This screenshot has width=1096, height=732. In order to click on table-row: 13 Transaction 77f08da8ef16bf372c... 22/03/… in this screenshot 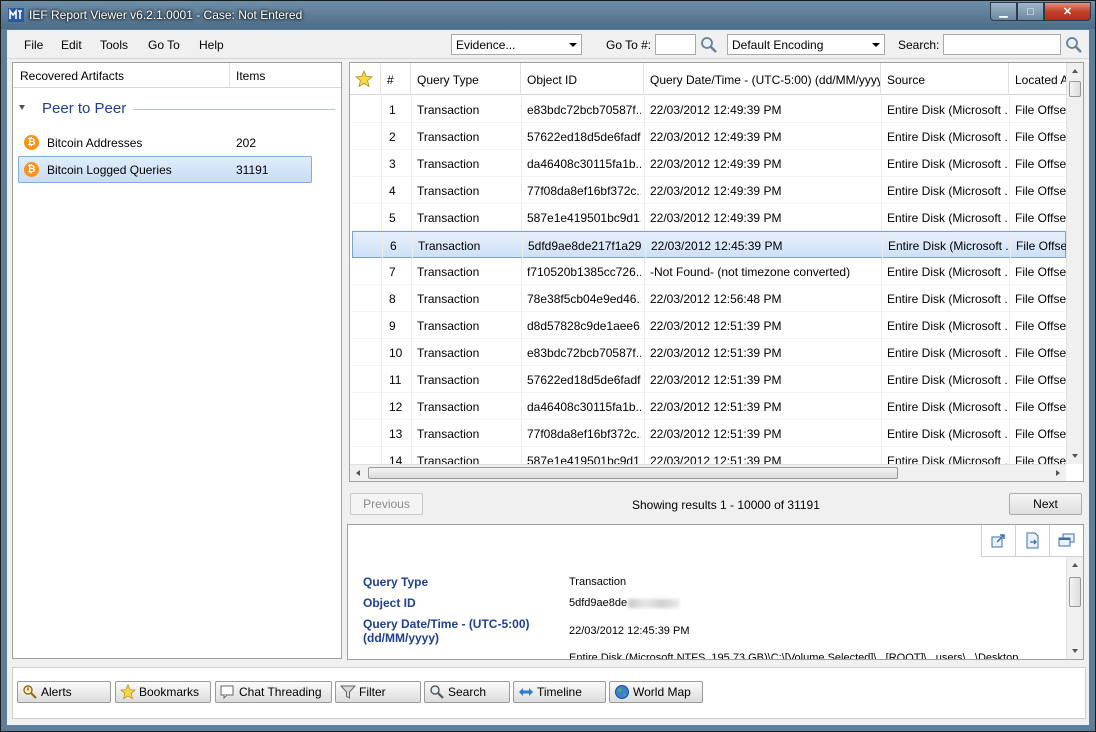, I will do `click(709, 433)`.